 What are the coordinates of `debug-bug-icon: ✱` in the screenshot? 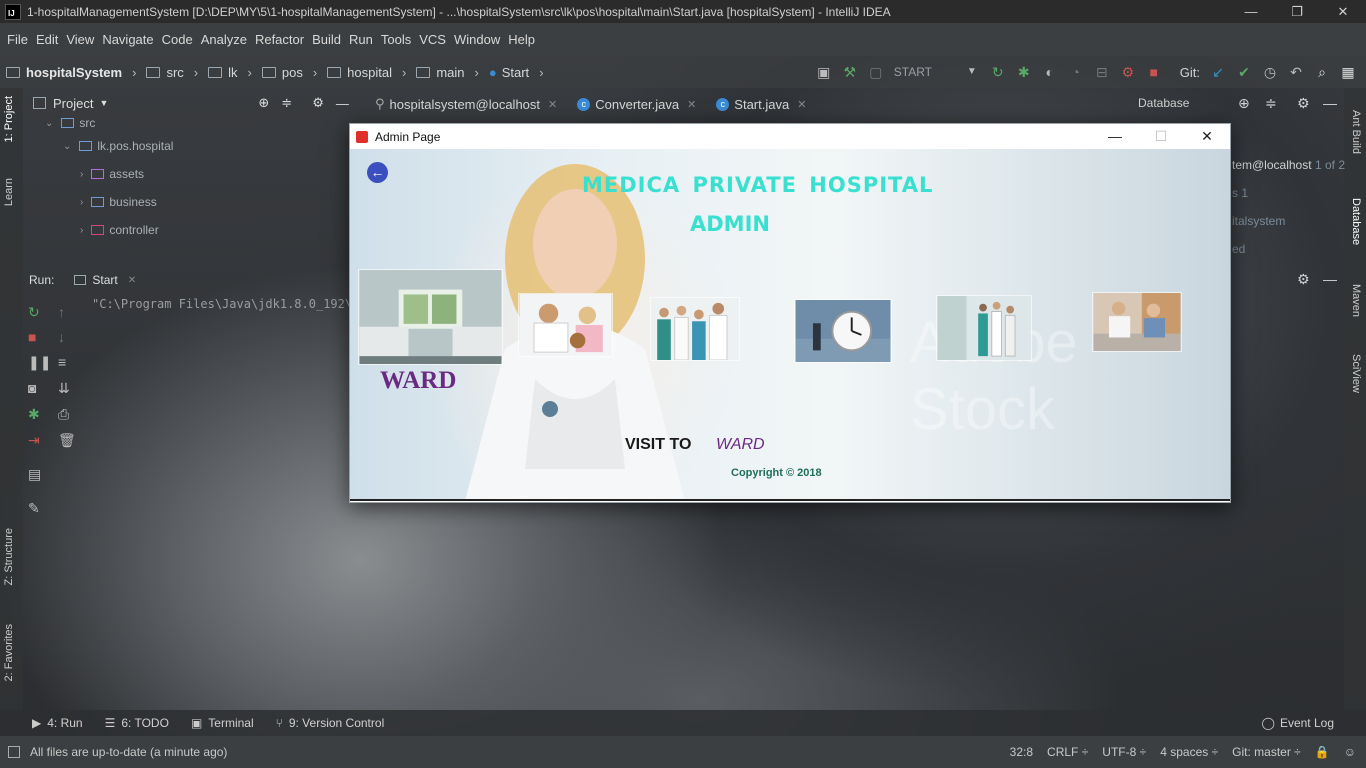 It's located at (1024, 72).